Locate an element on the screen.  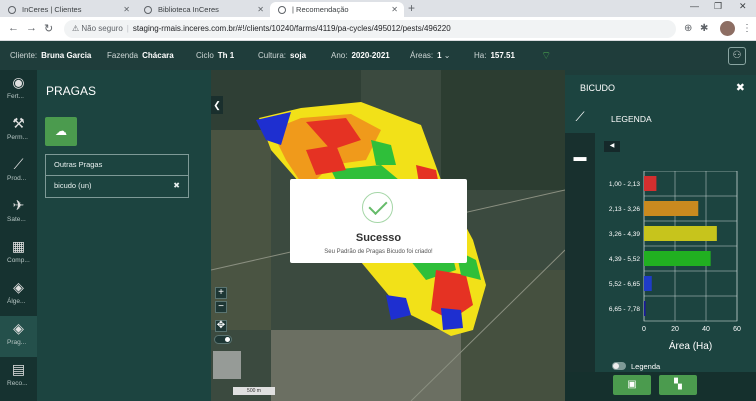
reload-icon: ↻ is located at coordinates (48, 28).